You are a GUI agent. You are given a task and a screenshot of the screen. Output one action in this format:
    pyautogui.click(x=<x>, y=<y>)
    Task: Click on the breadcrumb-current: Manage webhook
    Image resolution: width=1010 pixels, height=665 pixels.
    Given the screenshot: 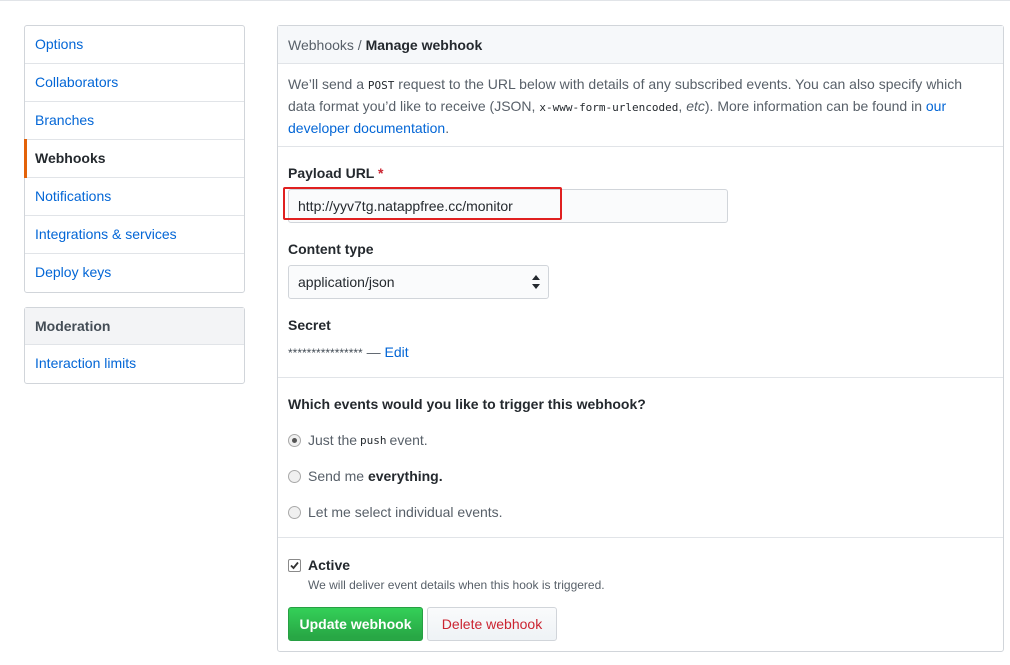 What is the action you would take?
    pyautogui.click(x=424, y=45)
    